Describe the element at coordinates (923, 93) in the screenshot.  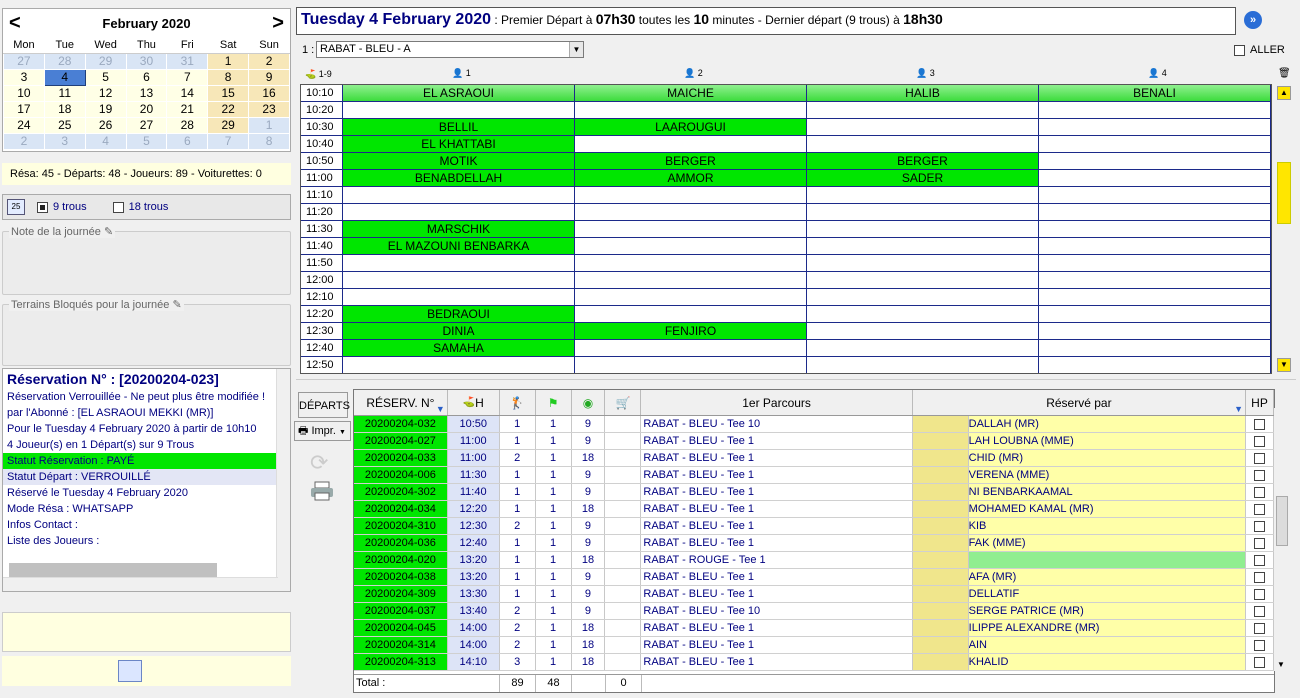
I see `tee-slot: HALIB` at that location.